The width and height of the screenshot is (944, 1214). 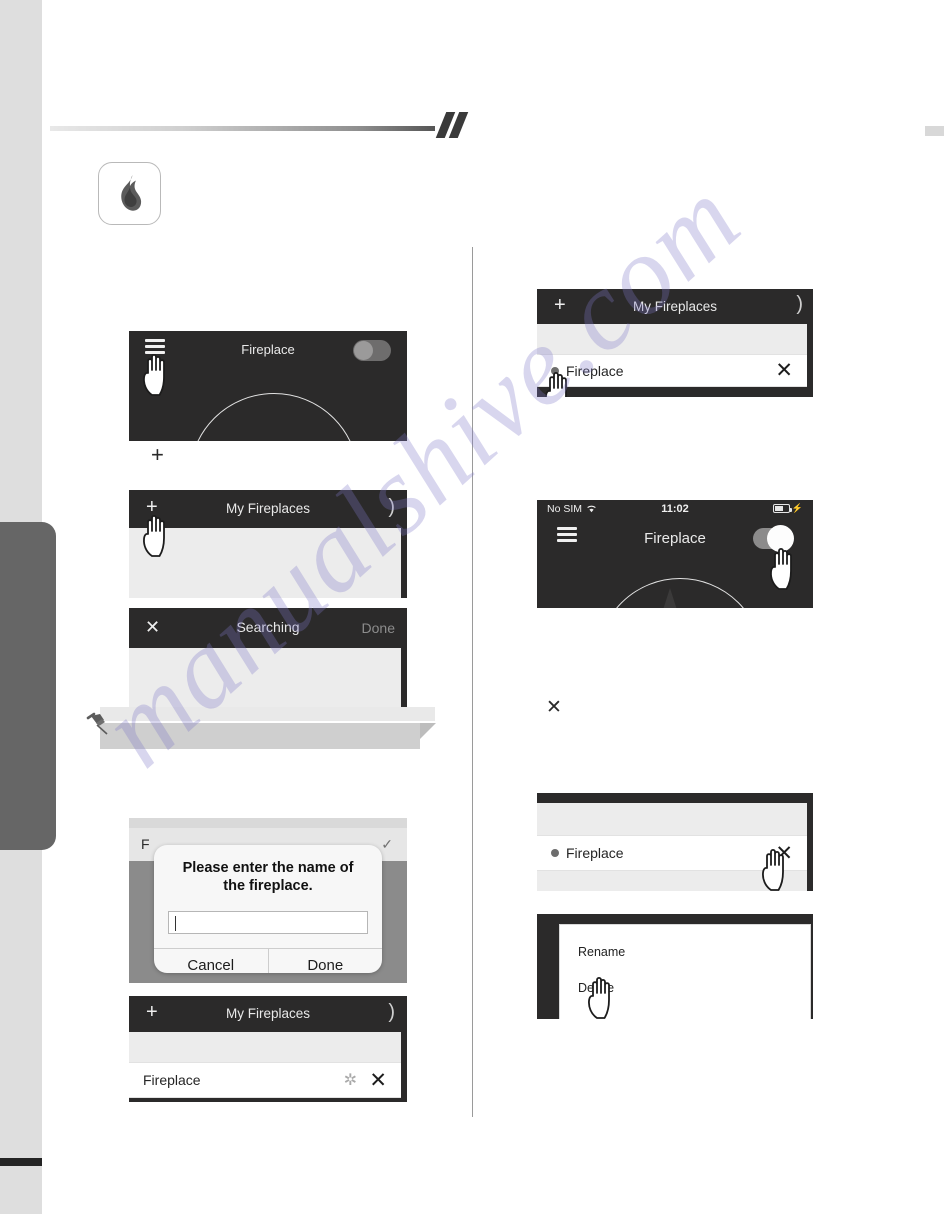 What do you see at coordinates (268, 923) in the screenshot?
I see `fireplace-name-input` at bounding box center [268, 923].